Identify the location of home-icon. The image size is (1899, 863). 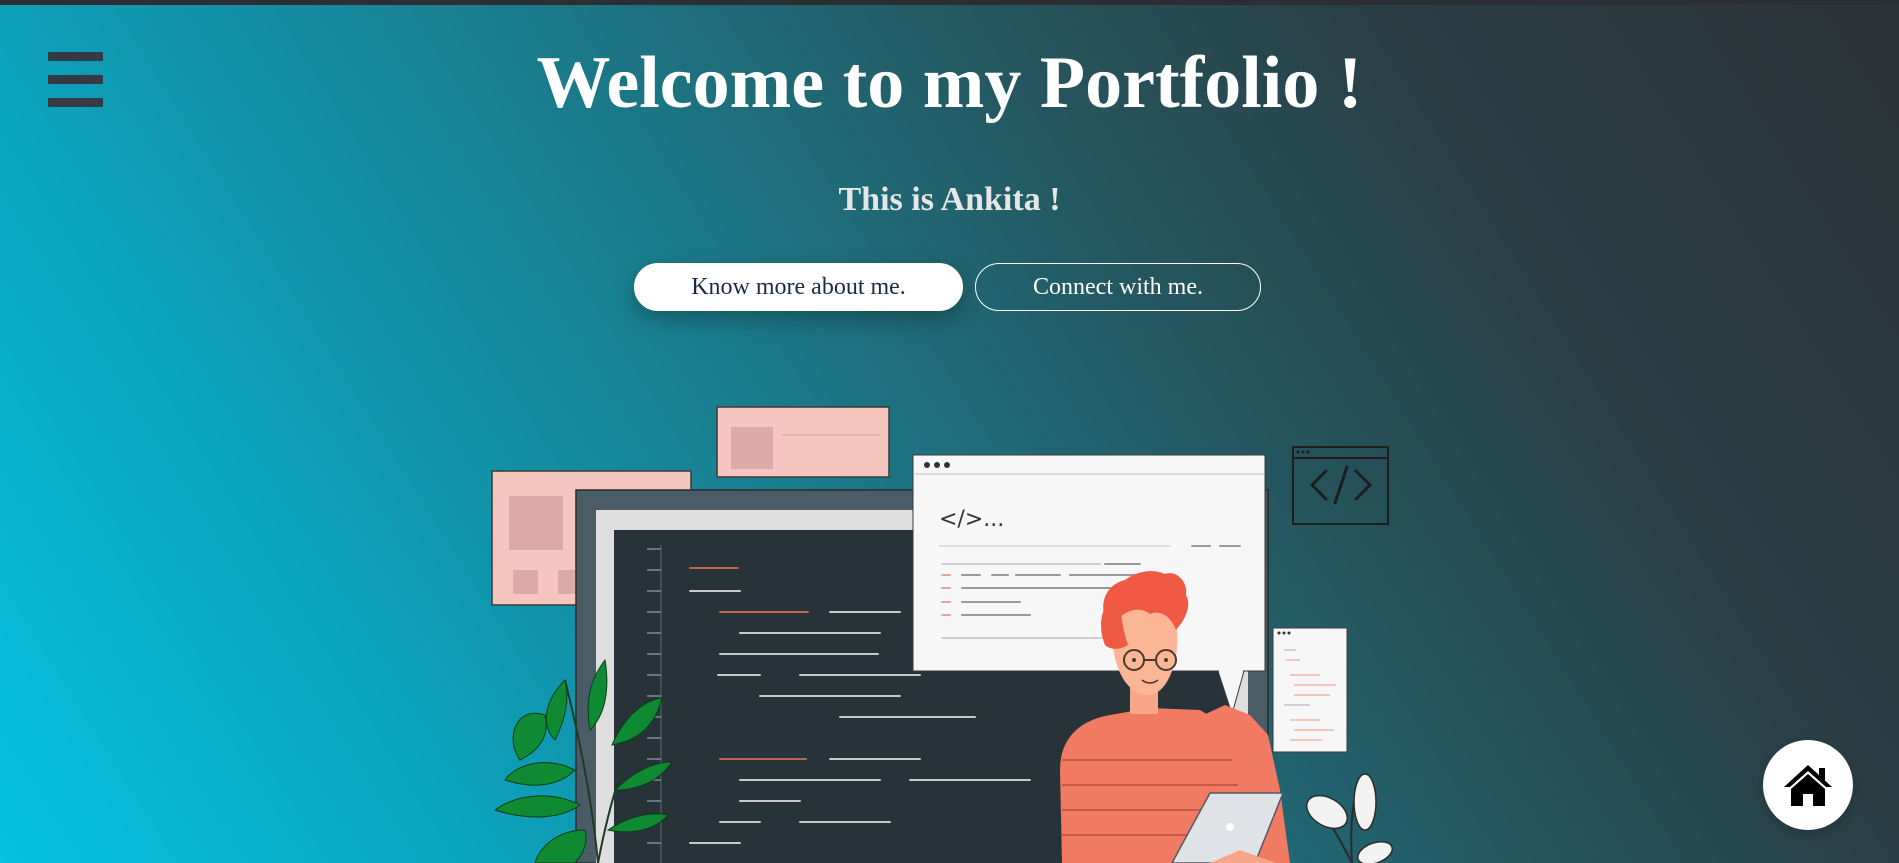
(1808, 785).